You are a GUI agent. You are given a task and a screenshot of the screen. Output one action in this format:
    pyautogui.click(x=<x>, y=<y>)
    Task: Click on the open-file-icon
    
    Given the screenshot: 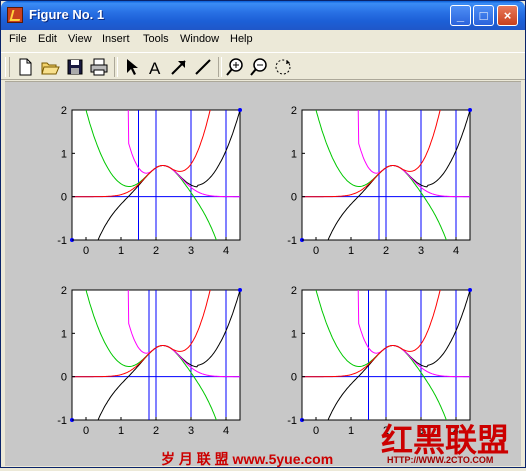 What is the action you would take?
    pyautogui.click(x=50, y=67)
    